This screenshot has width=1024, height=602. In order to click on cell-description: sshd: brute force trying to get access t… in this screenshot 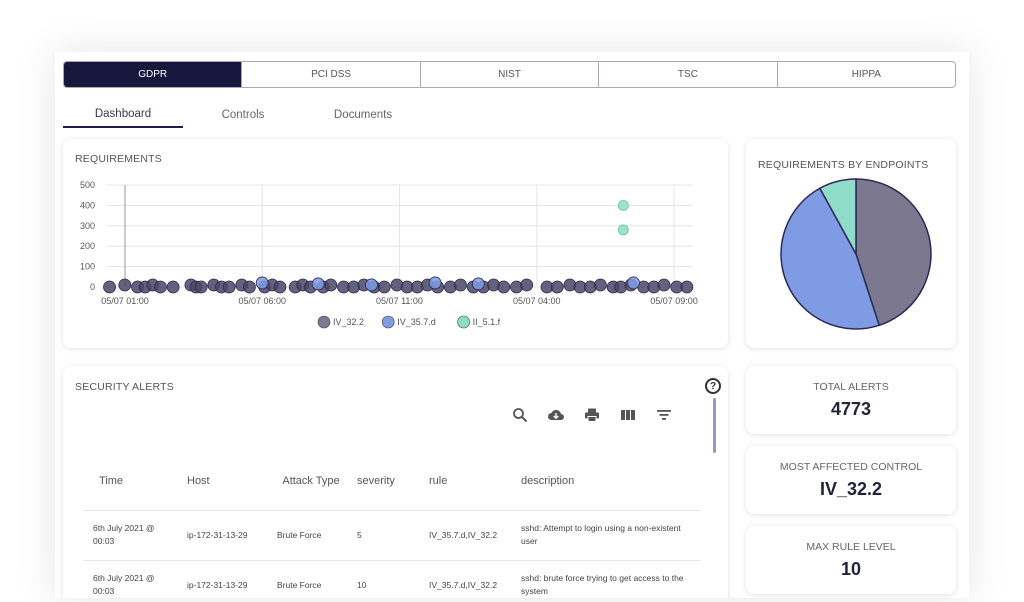, I will do `click(608, 579)`.